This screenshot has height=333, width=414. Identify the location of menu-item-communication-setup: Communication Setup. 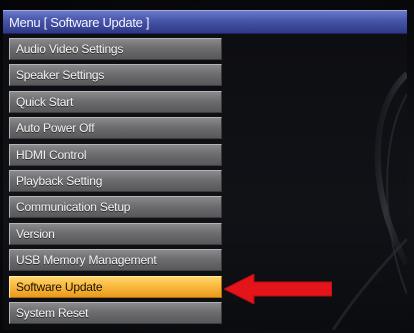
(115, 207).